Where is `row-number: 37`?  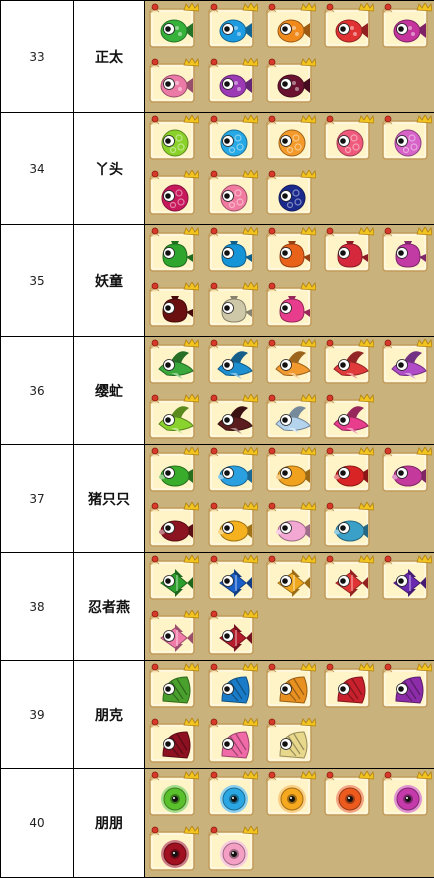 row-number: 37 is located at coordinates (36, 498).